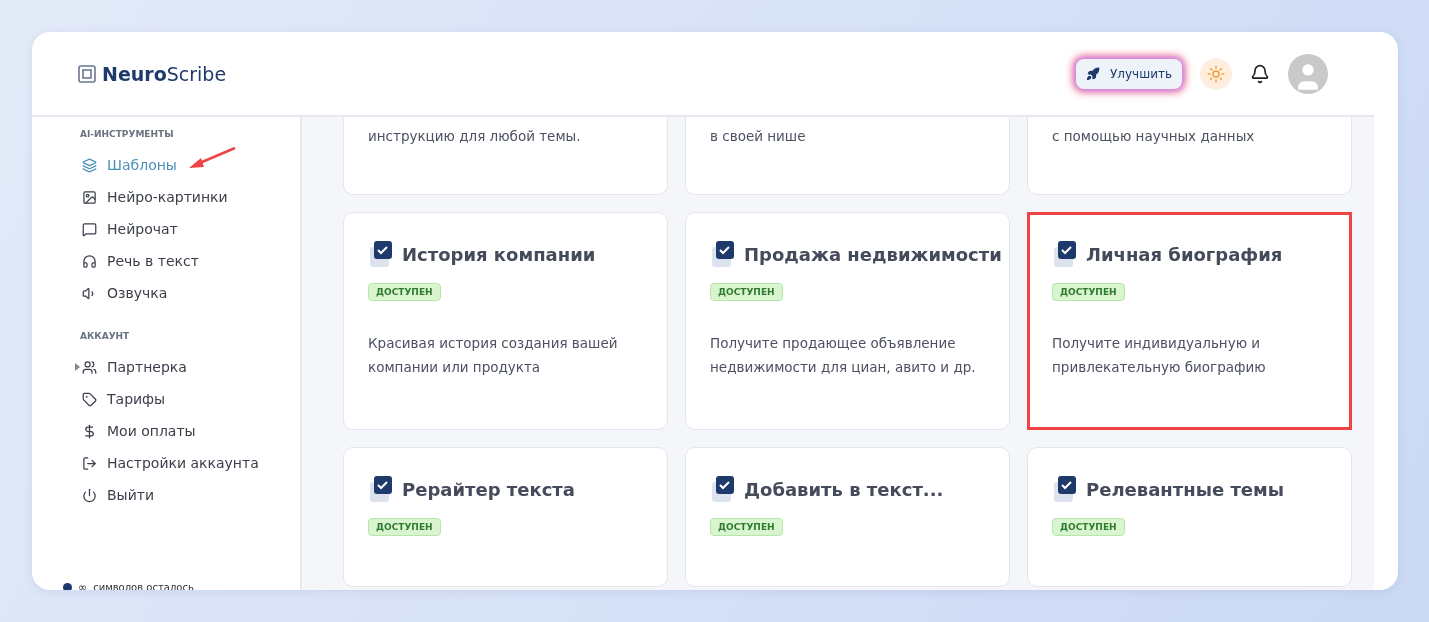  I want to click on sidebar-item: Нейро-картинки, so click(155, 197).